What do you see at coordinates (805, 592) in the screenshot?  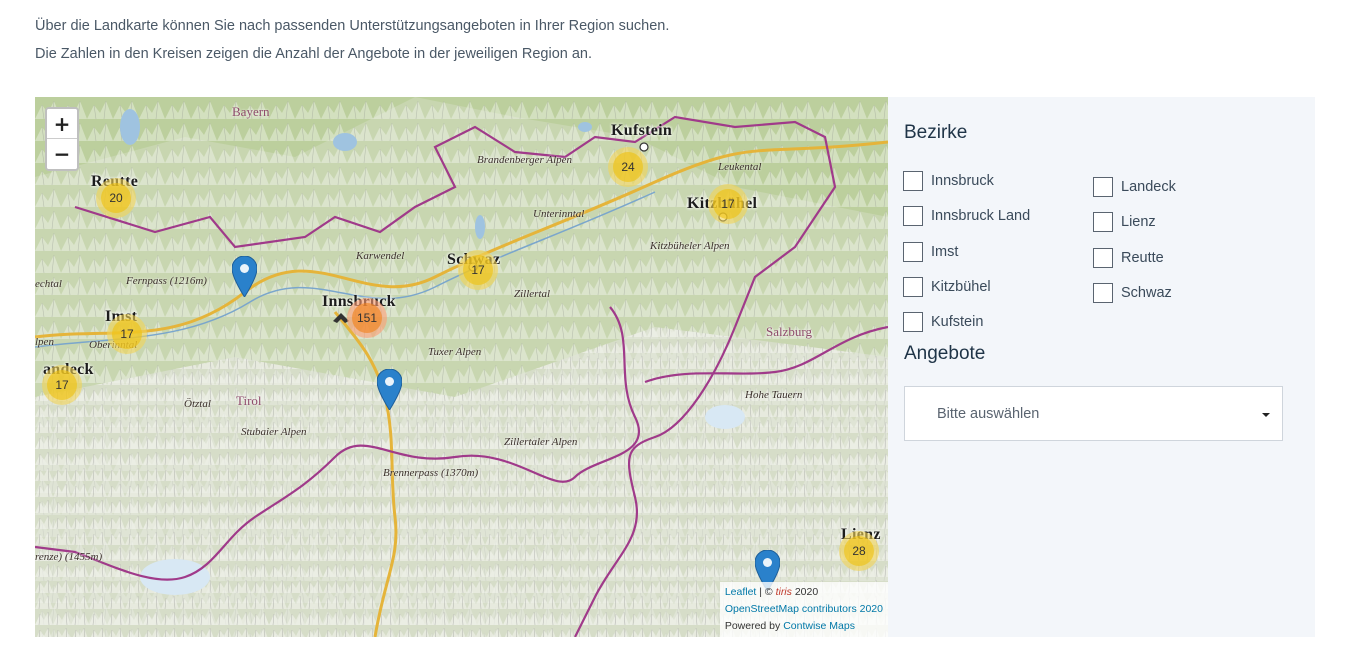 I see `attribution-year: 2020` at bounding box center [805, 592].